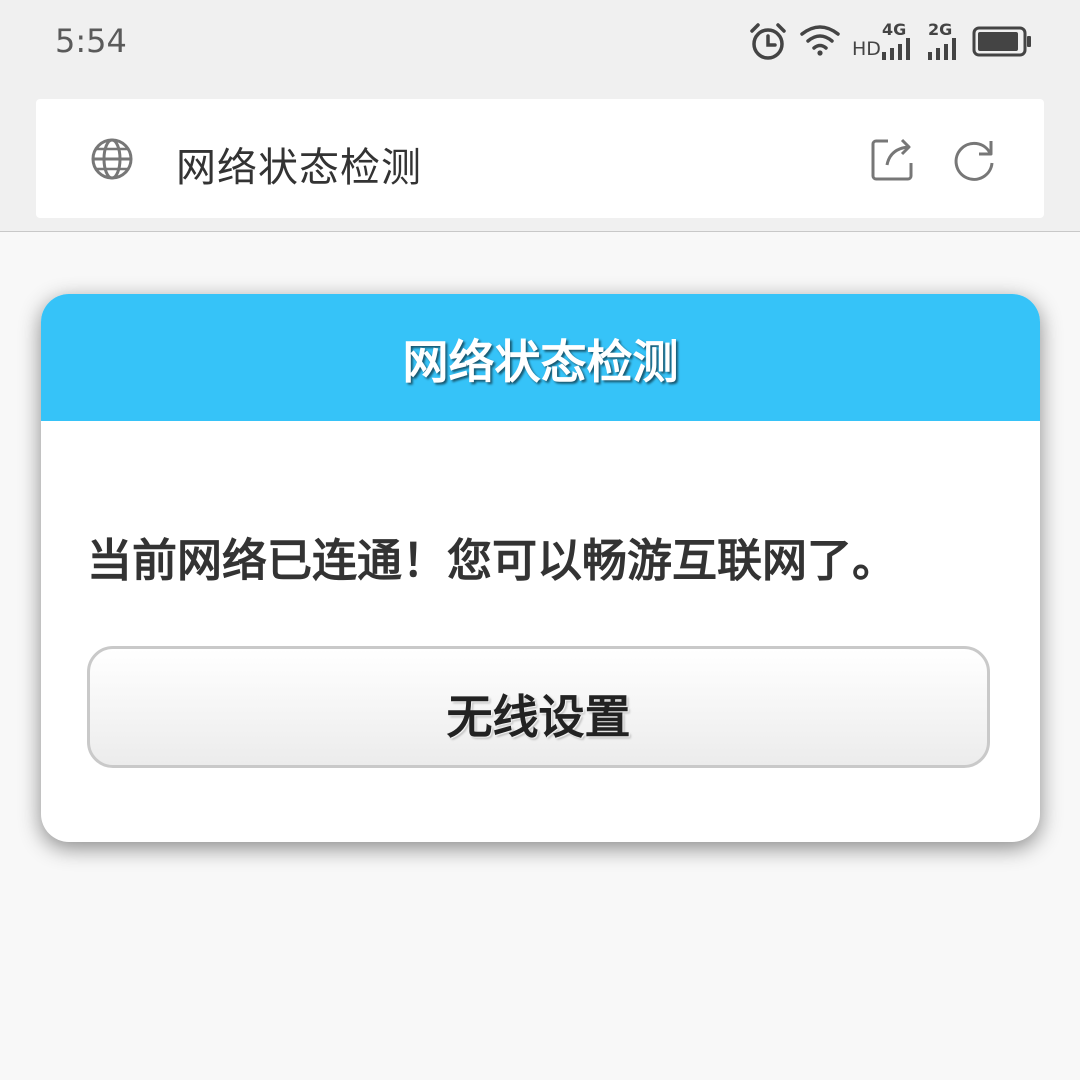  I want to click on dialog-header: 网络状态检测, so click(540, 357).